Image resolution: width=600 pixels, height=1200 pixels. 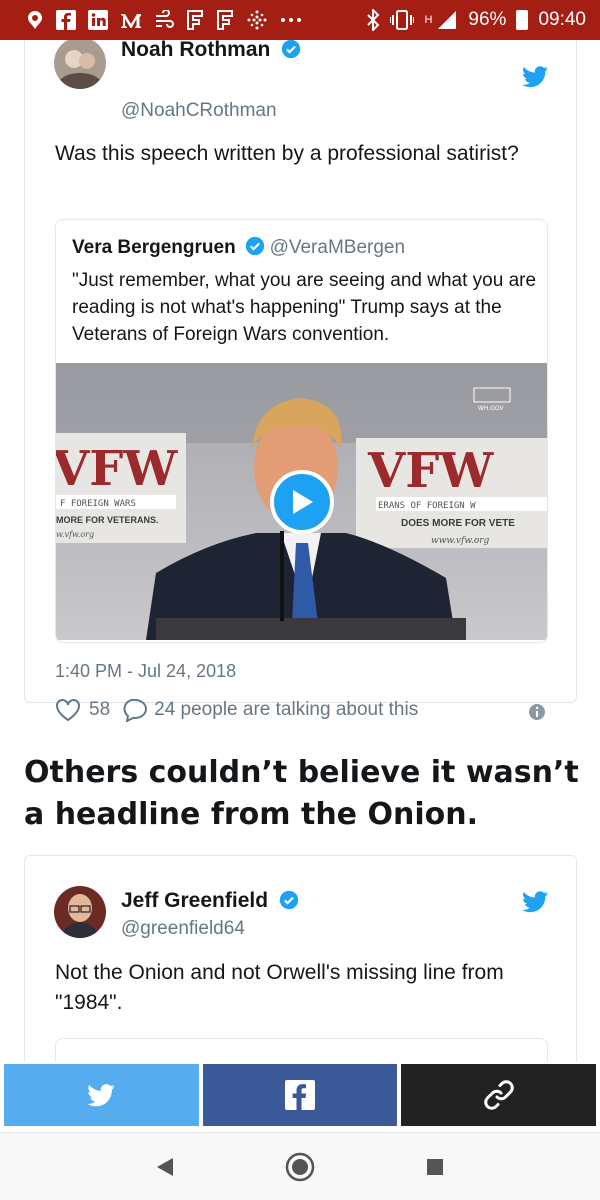 I want to click on status-system-icons: H 96% 09:40, so click(x=476, y=20).